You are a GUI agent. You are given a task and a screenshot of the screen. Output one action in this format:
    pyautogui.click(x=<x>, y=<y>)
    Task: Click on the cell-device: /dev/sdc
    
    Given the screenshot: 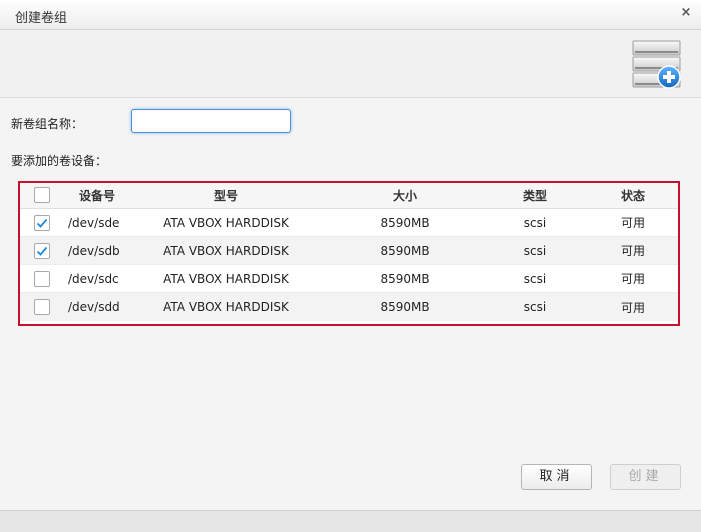 What is the action you would take?
    pyautogui.click(x=93, y=278)
    